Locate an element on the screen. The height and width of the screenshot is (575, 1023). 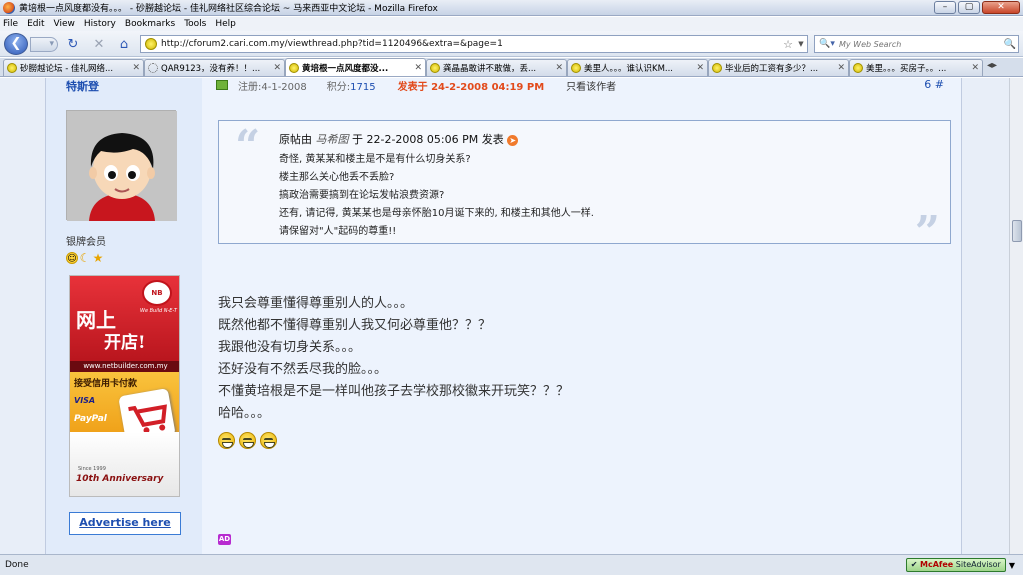
menu-help: Help is located at coordinates (225, 24).